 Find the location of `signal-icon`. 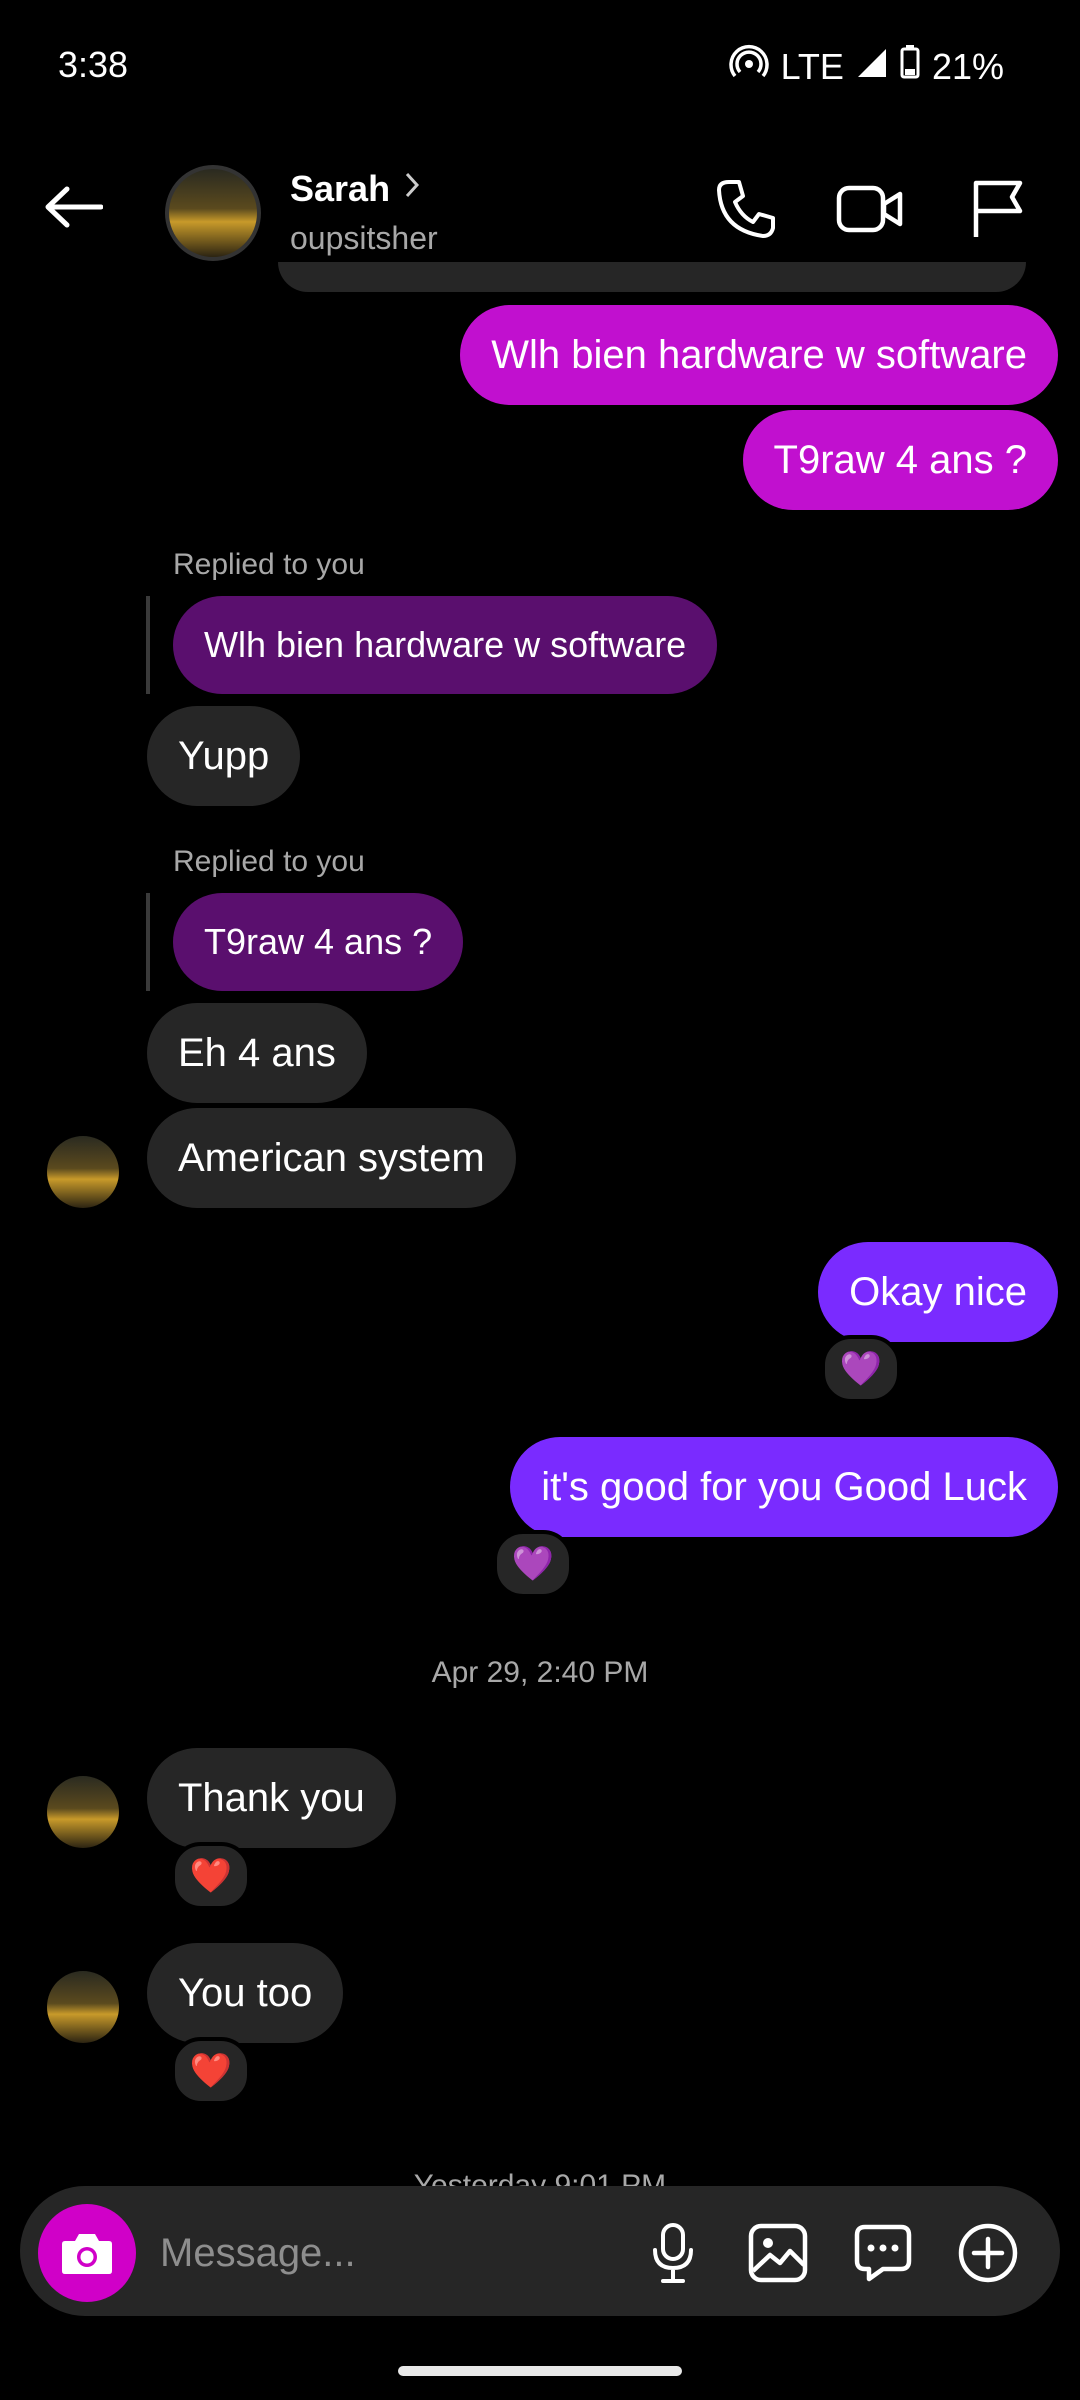

signal-icon is located at coordinates (872, 67).